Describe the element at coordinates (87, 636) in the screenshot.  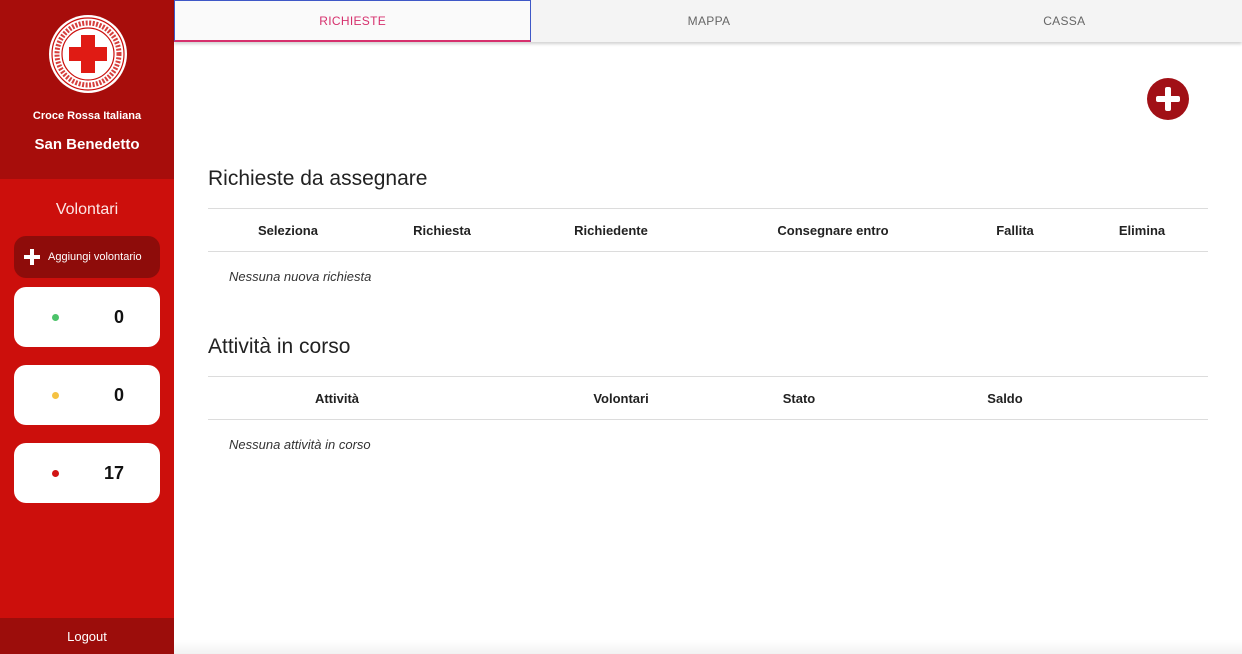
I see `logout-button: Logout` at that location.